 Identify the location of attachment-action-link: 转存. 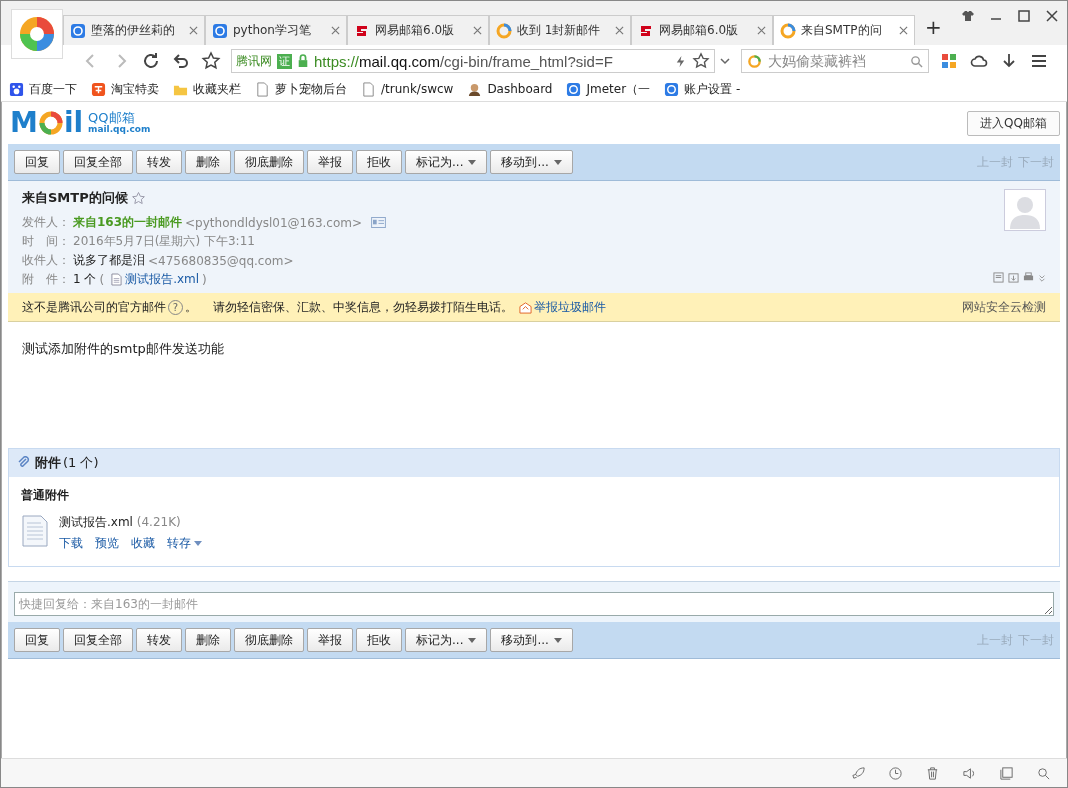
(184, 543).